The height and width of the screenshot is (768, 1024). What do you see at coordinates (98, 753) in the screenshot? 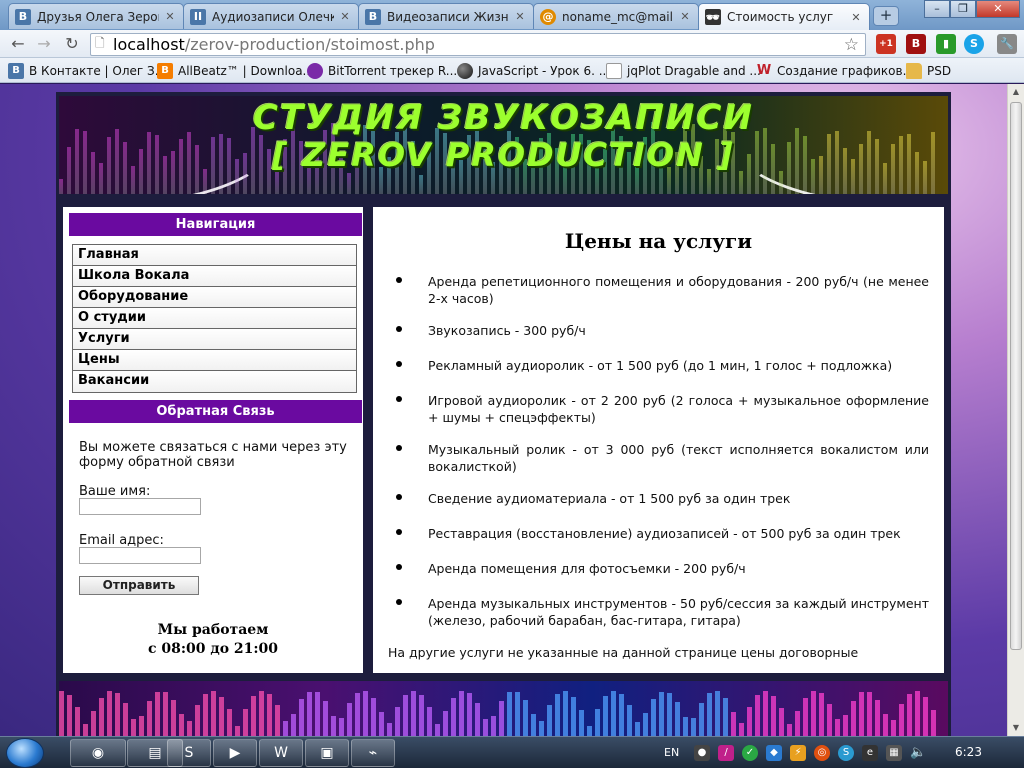
I see `chrome-taskbar-button: ◉` at bounding box center [98, 753].